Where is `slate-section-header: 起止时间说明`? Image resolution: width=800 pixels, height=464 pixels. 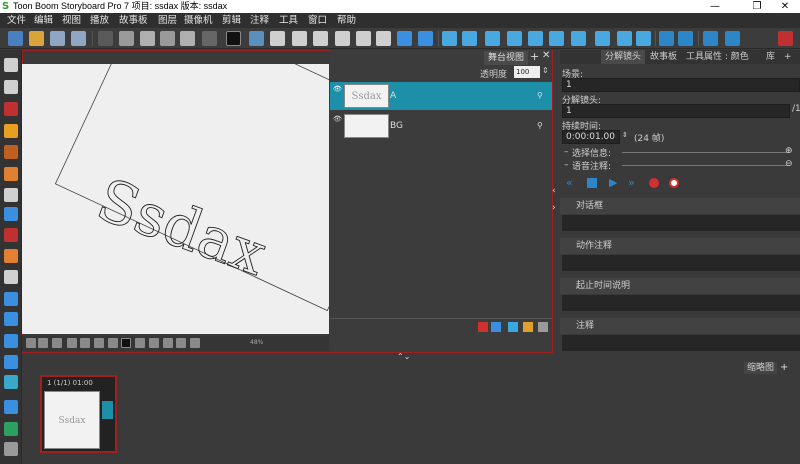
slate-section-header: 起止时间说明 is located at coordinates (680, 286).